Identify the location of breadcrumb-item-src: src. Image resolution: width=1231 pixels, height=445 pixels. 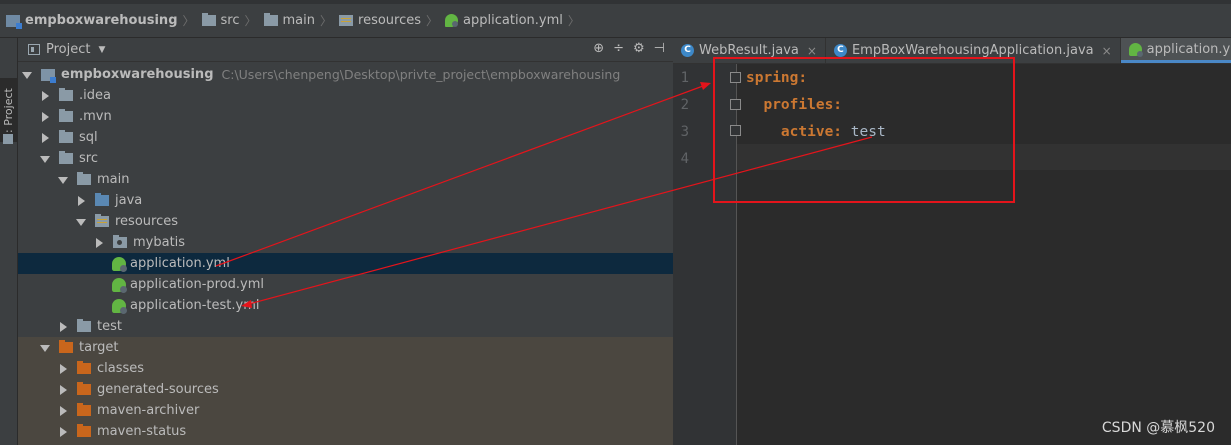
(220, 20).